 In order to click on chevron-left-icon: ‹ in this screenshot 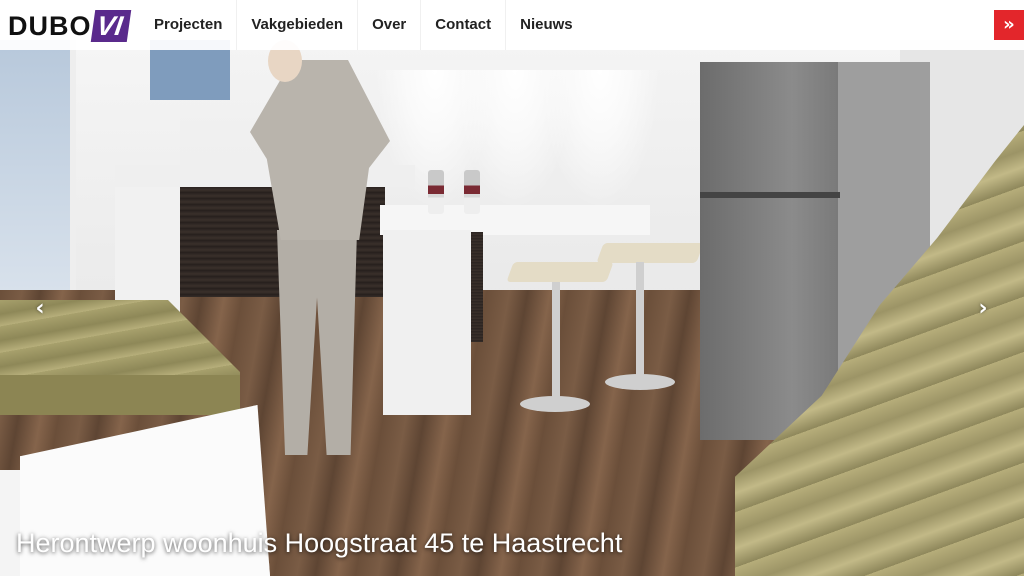, I will do `click(40, 309)`.